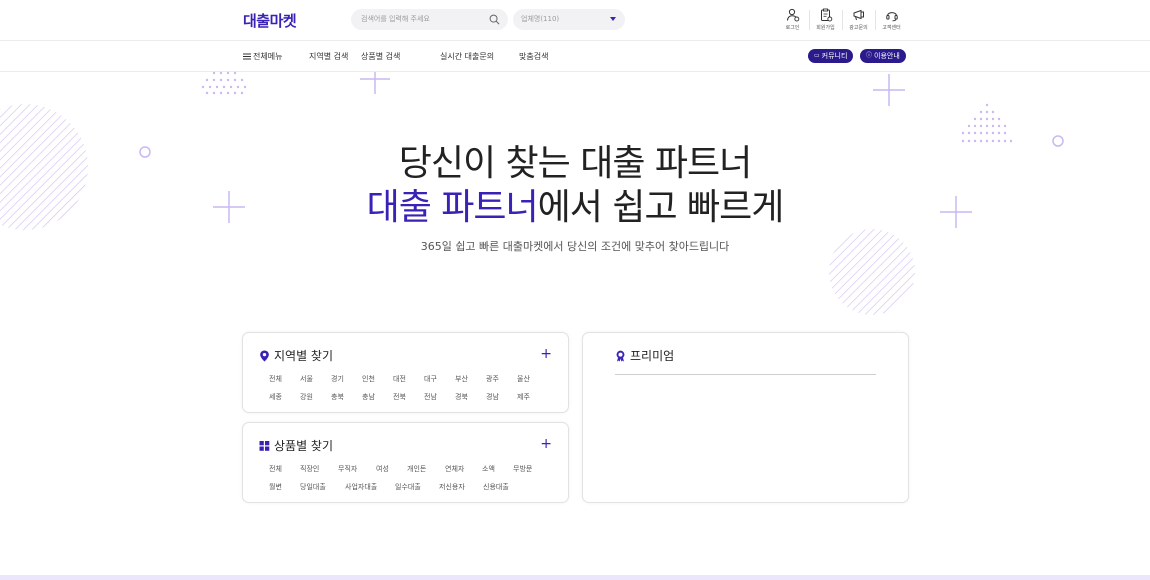 The height and width of the screenshot is (580, 1150). Describe the element at coordinates (492, 397) in the screenshot. I see `region-tag: 경남` at that location.